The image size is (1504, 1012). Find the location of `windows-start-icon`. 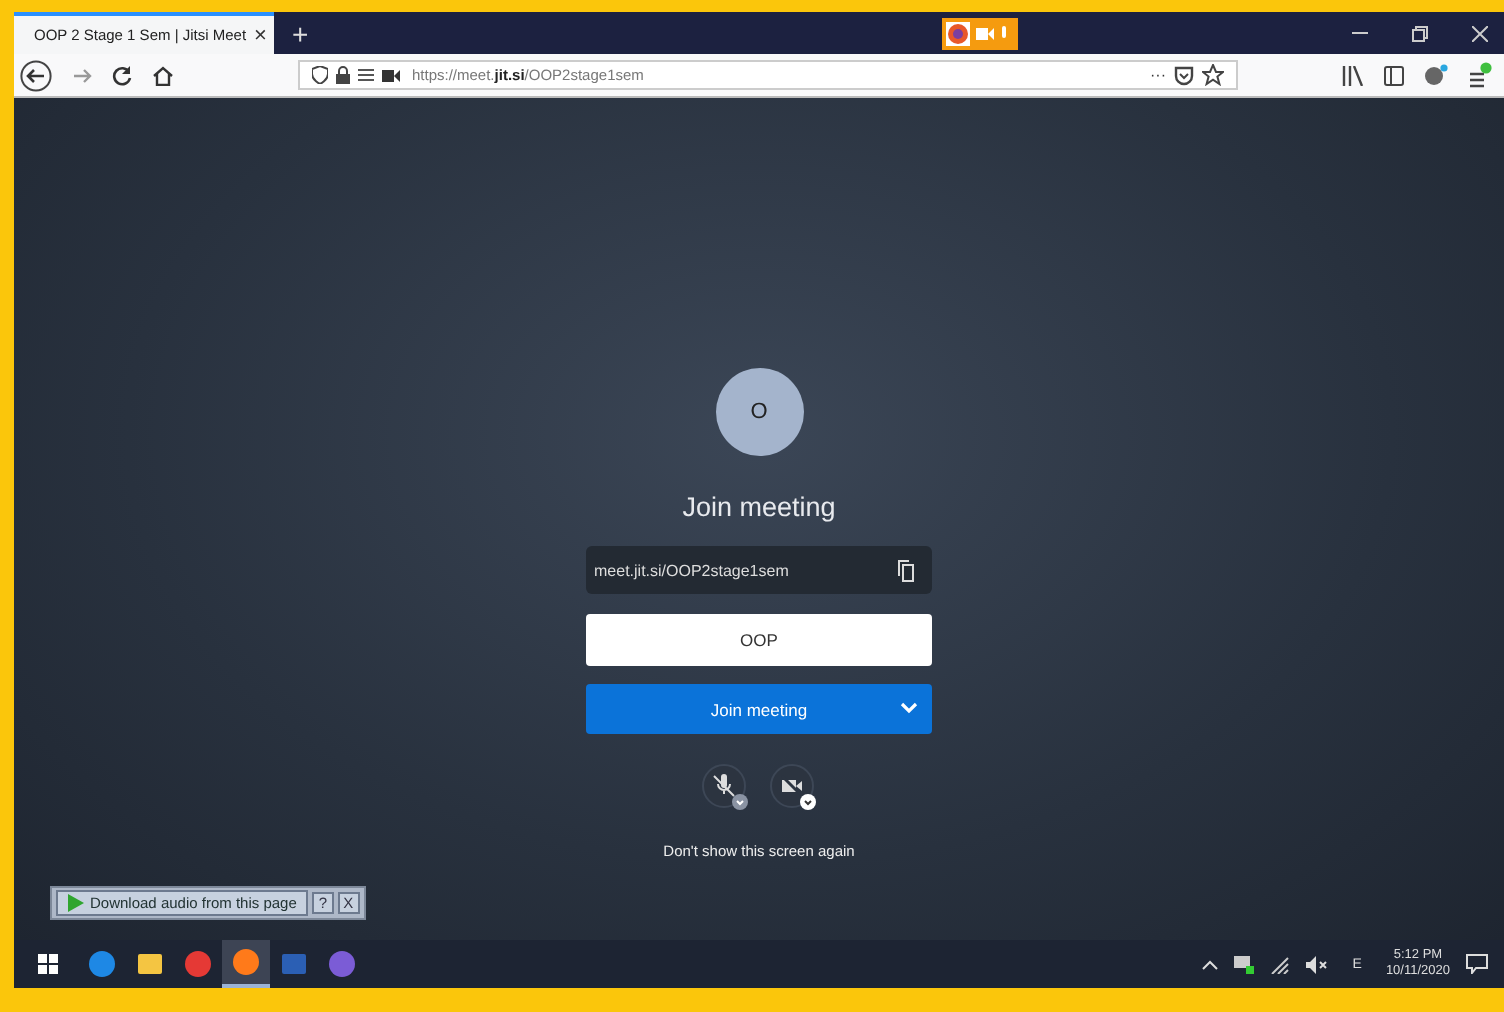

windows-start-icon is located at coordinates (48, 964).